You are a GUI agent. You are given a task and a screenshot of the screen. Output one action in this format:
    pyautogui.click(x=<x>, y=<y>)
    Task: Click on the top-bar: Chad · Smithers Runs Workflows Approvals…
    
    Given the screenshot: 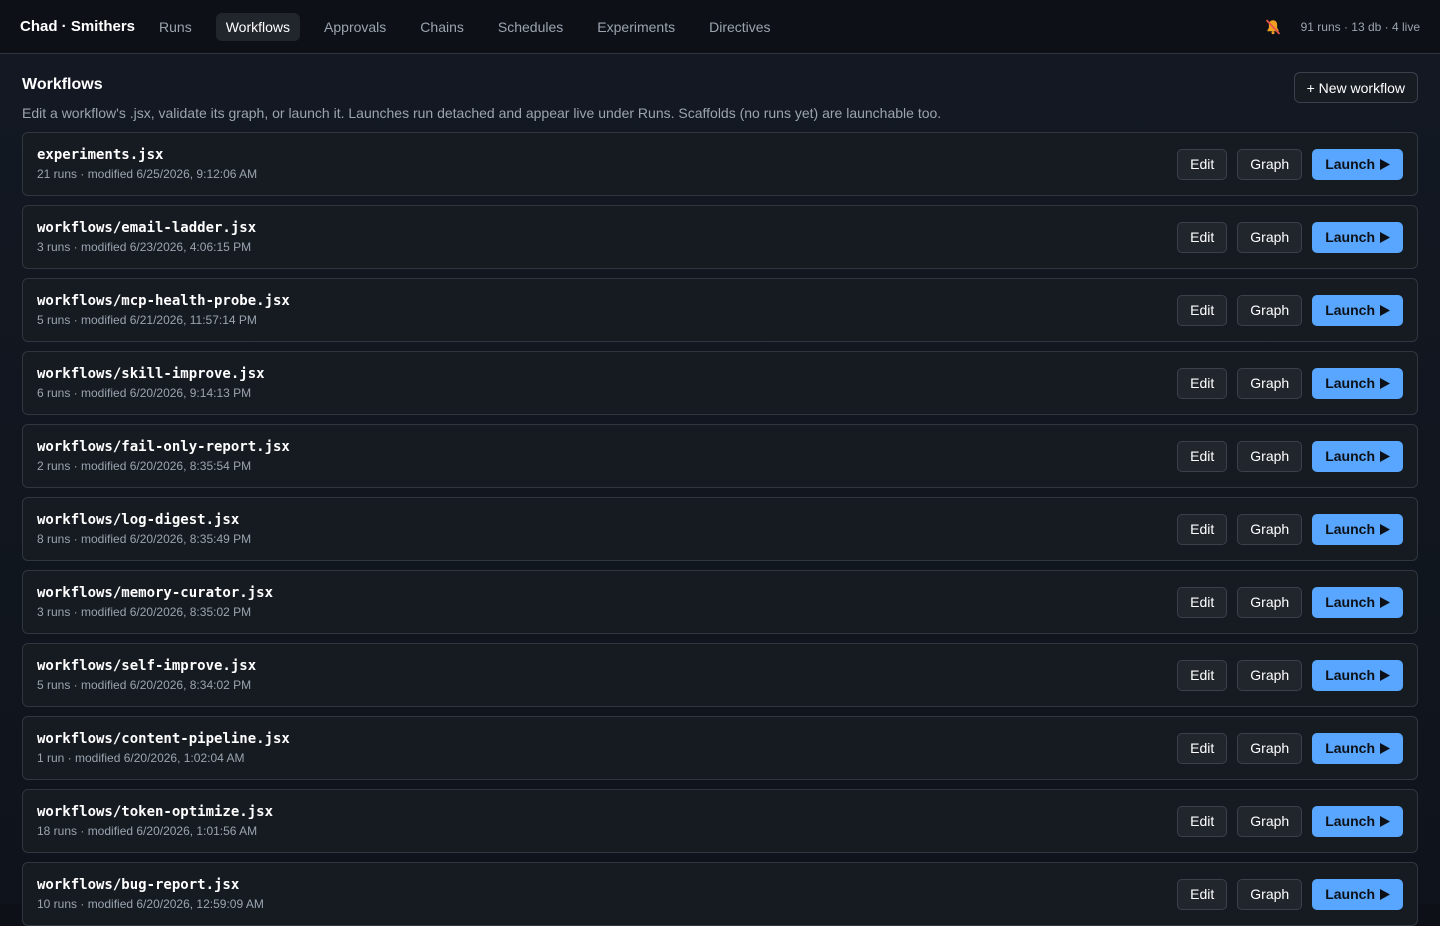 What is the action you would take?
    pyautogui.click(x=720, y=27)
    